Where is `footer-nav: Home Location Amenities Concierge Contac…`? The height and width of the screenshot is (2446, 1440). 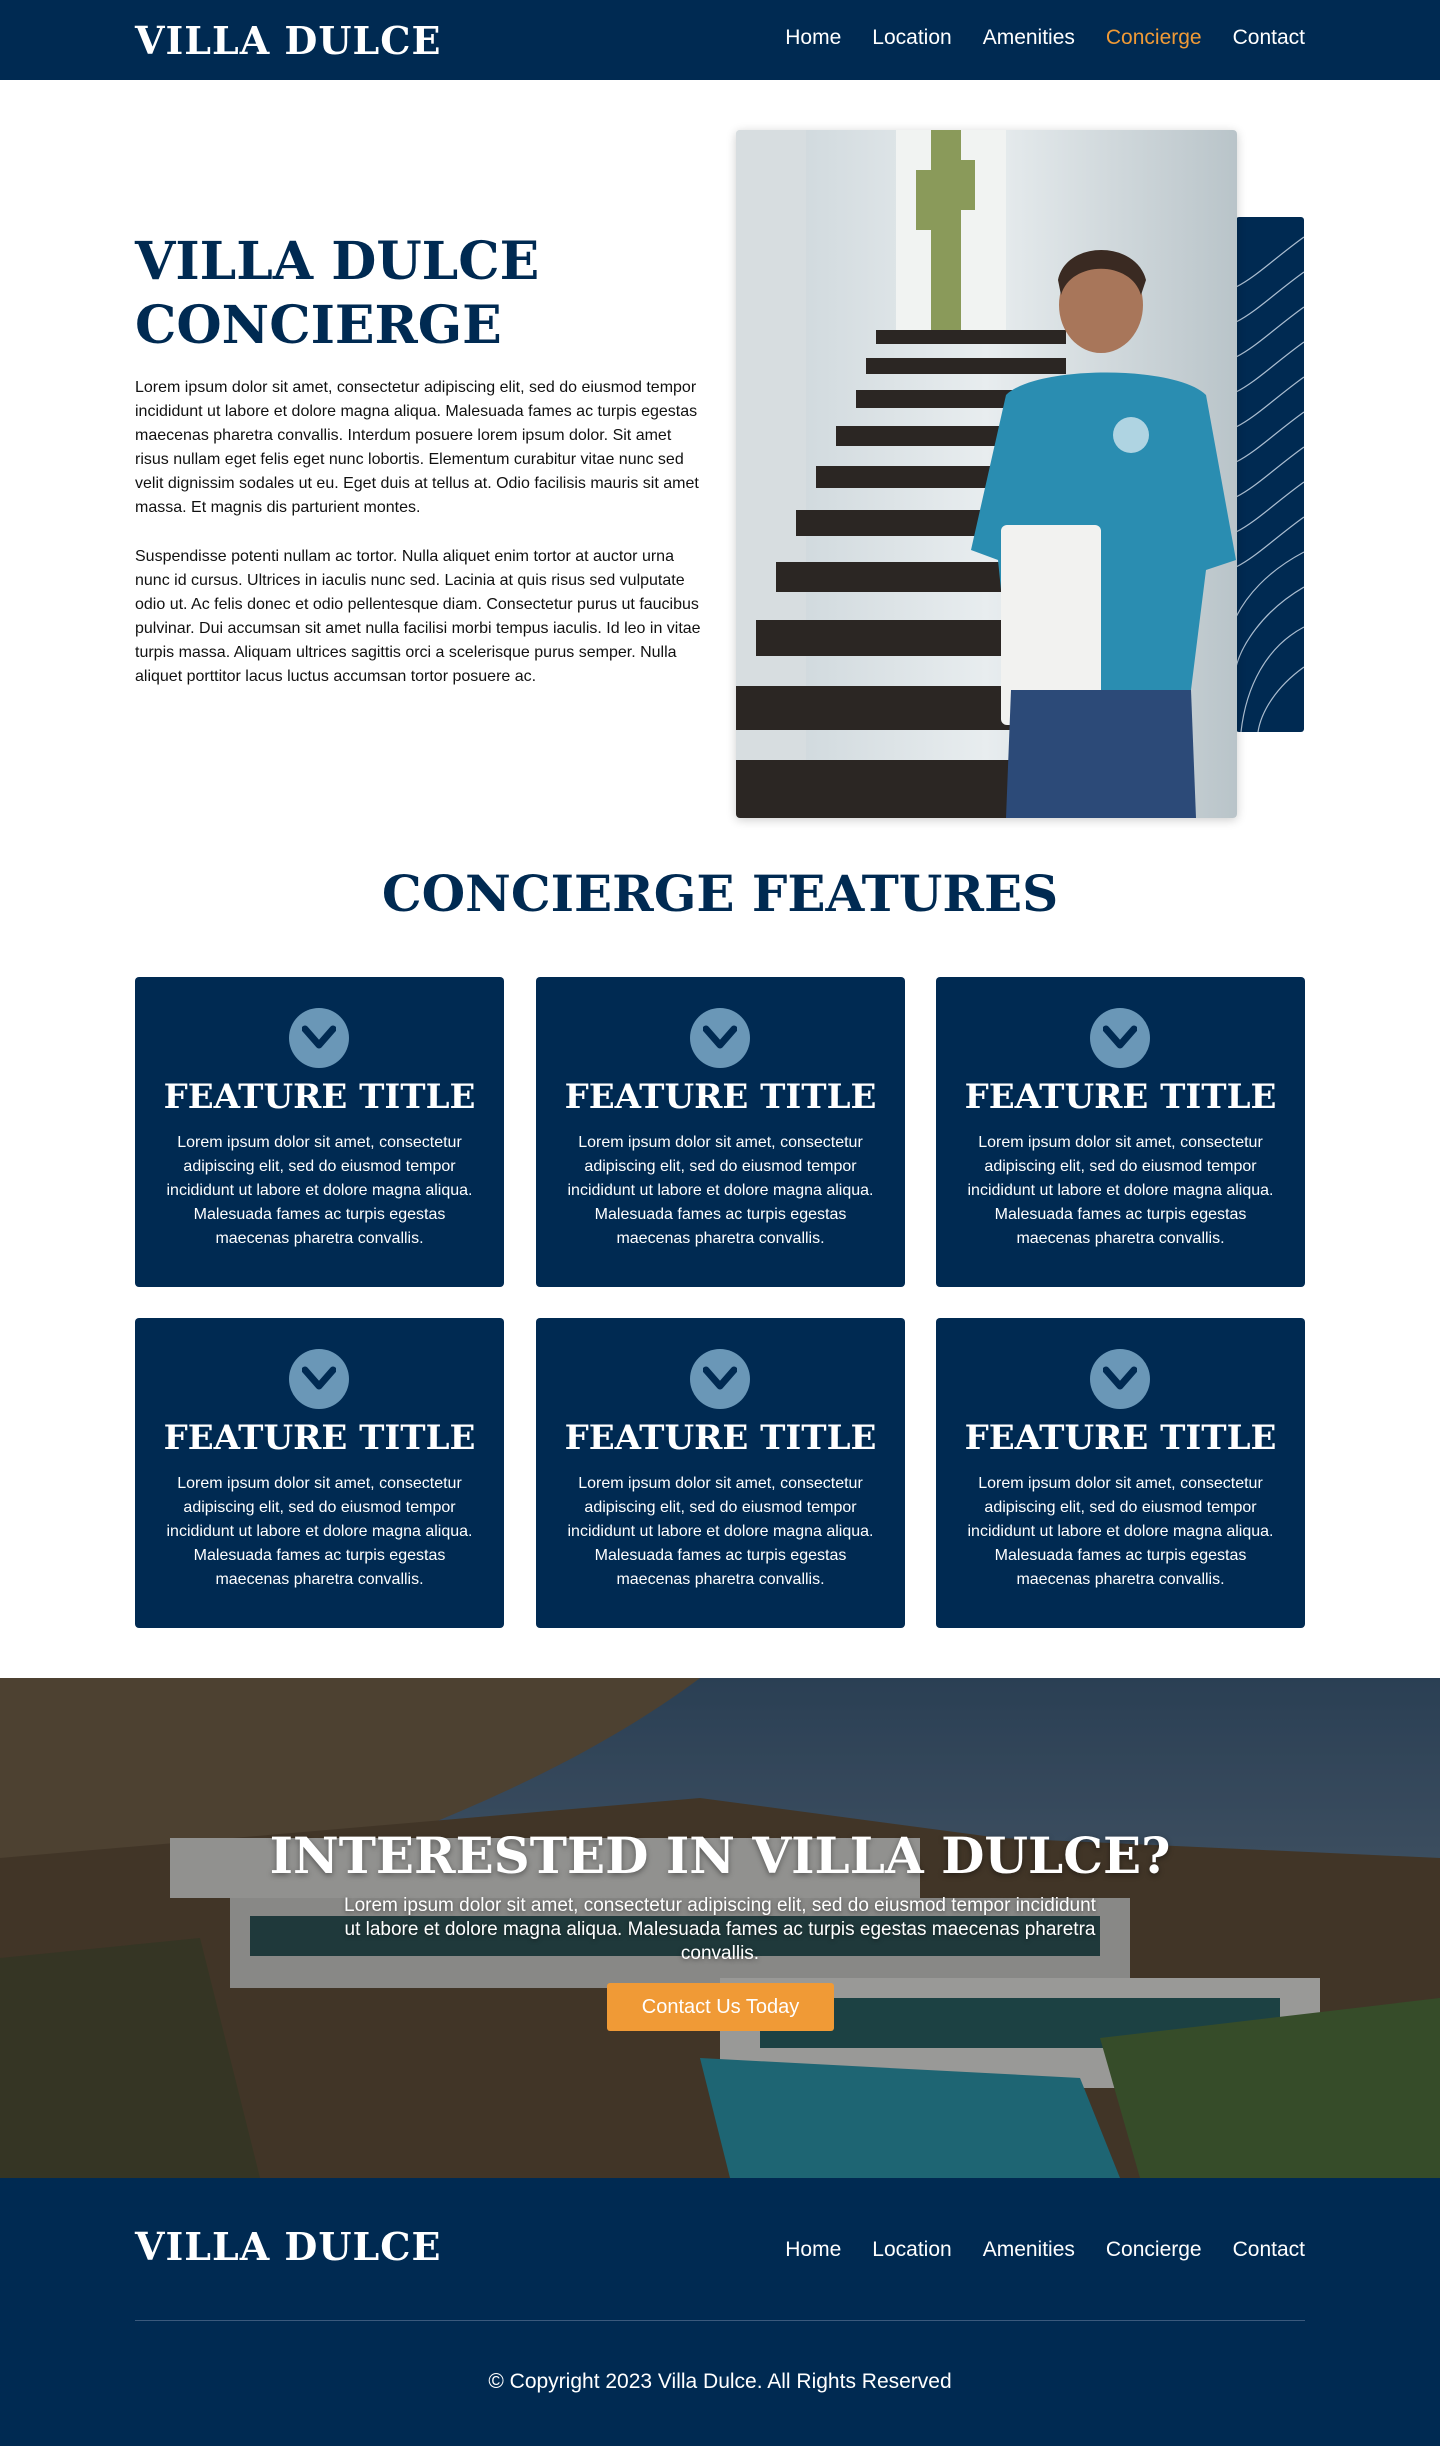 footer-nav: Home Location Amenities Concierge Contac… is located at coordinates (1045, 2250).